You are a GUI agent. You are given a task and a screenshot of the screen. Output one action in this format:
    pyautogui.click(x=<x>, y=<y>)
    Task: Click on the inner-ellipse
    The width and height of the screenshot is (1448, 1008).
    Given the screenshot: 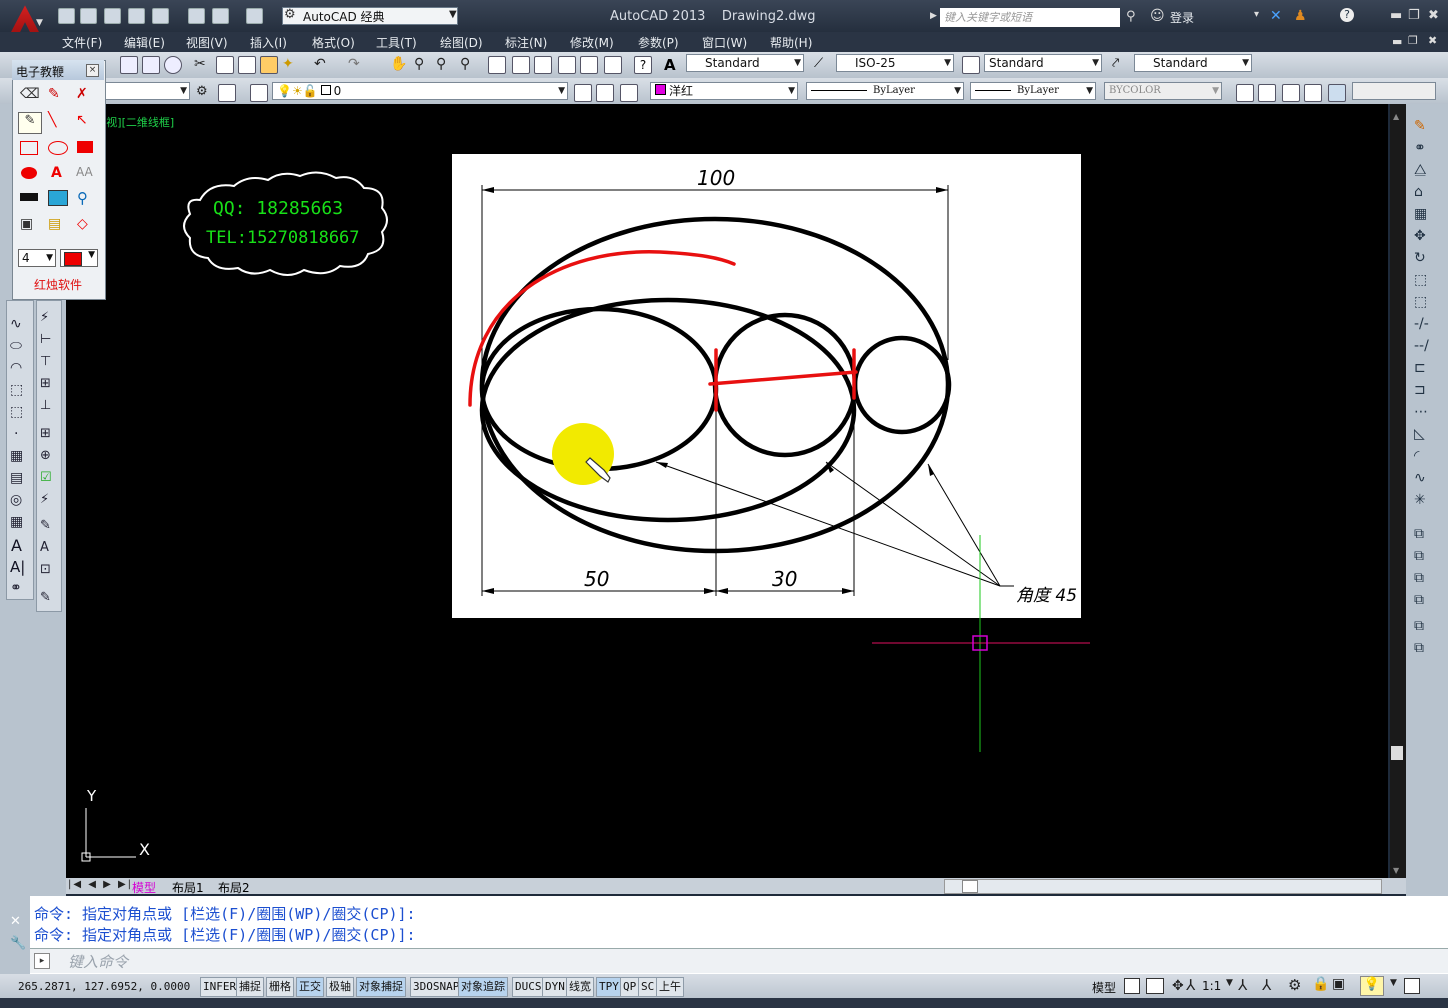 What is the action you would take?
    pyautogui.click(x=668, y=410)
    